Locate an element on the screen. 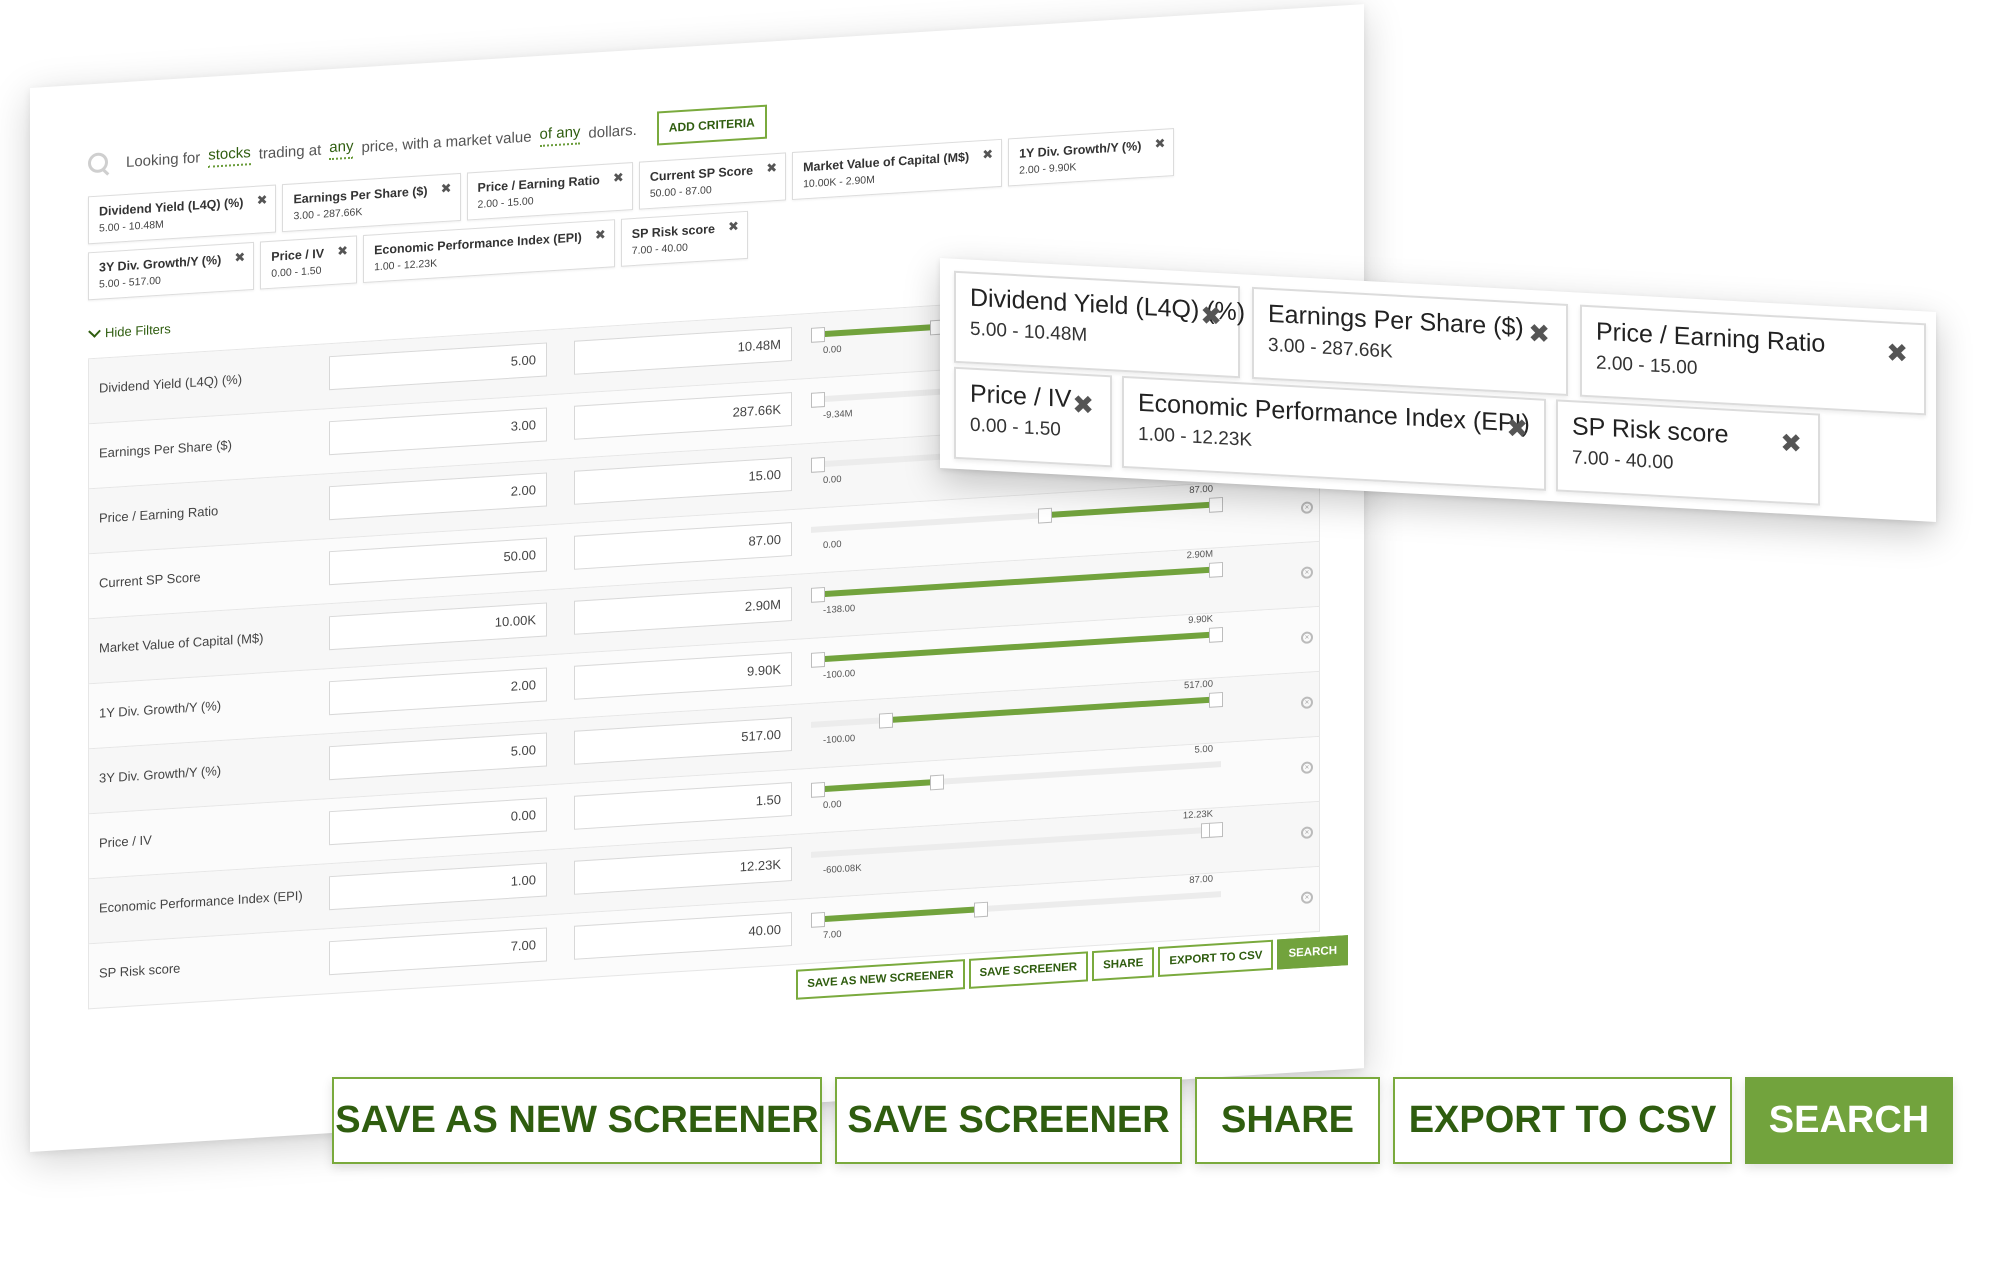  save-as-new-screener-button: SAVE AS NEW SCREENER is located at coordinates (880, 979).